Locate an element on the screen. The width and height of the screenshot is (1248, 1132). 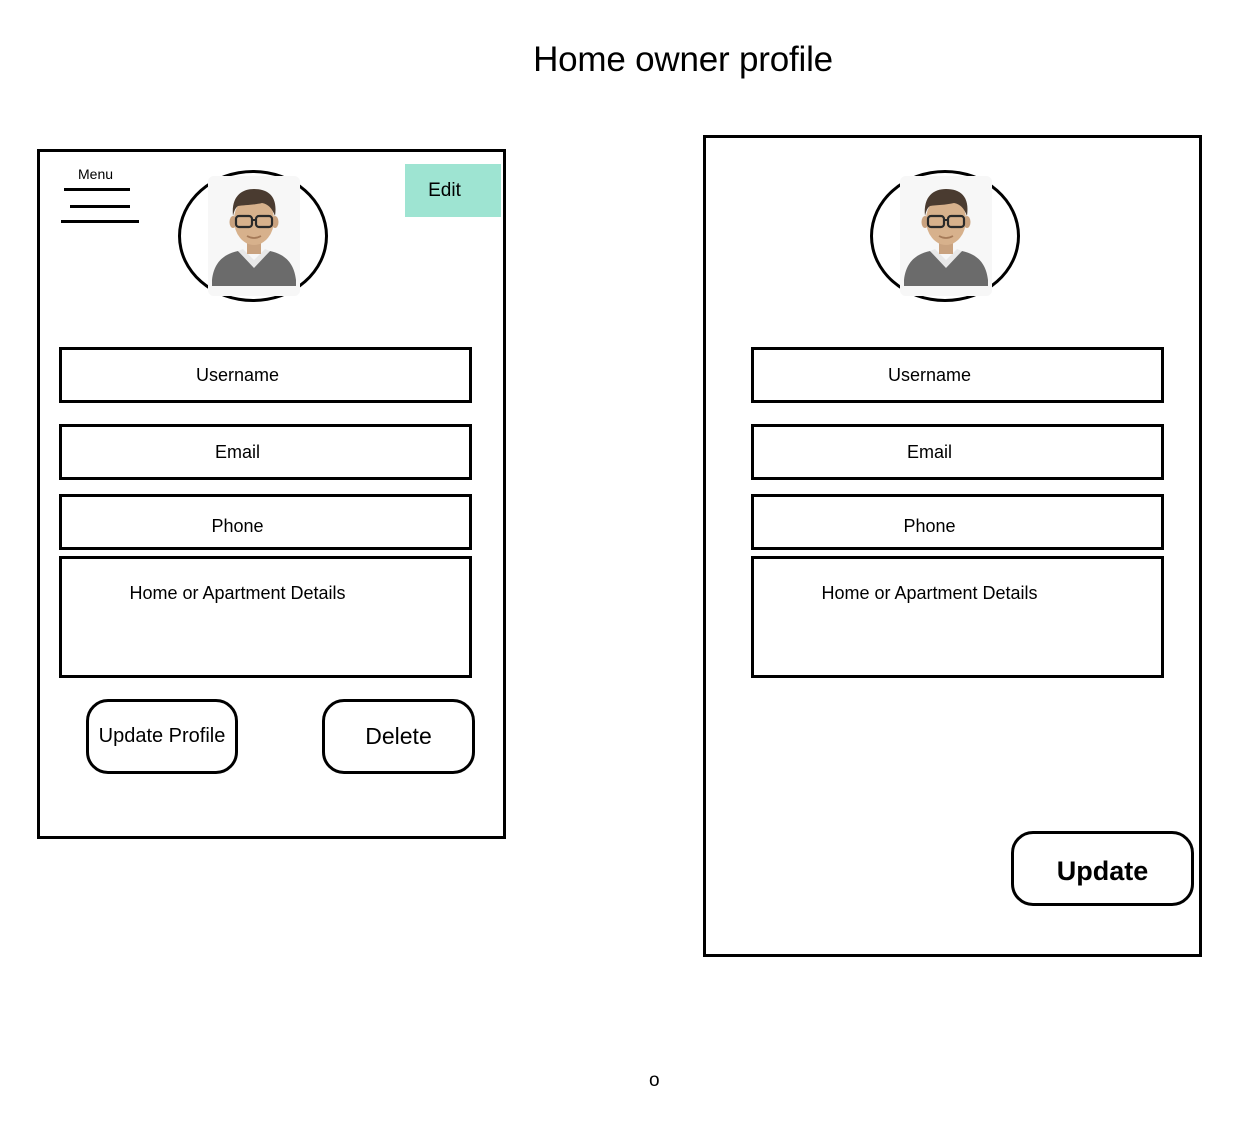
home-details-input: Home or Apartment Details is located at coordinates (957, 617).